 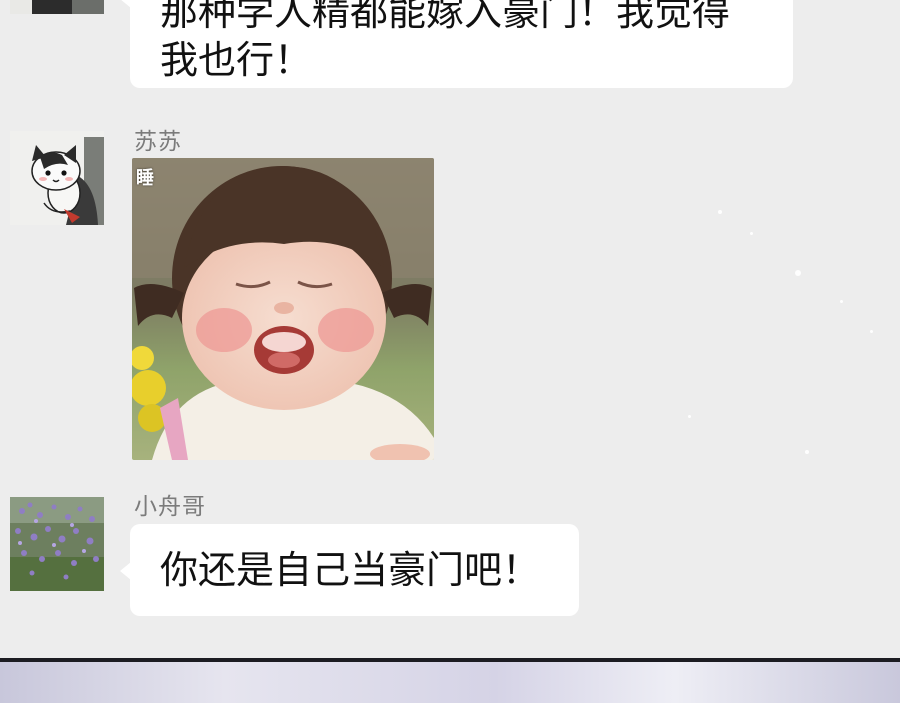 What do you see at coordinates (445, 17) in the screenshot?
I see `message-text-line: 那种学人精都能嫁入豪门！我觉得` at bounding box center [445, 17].